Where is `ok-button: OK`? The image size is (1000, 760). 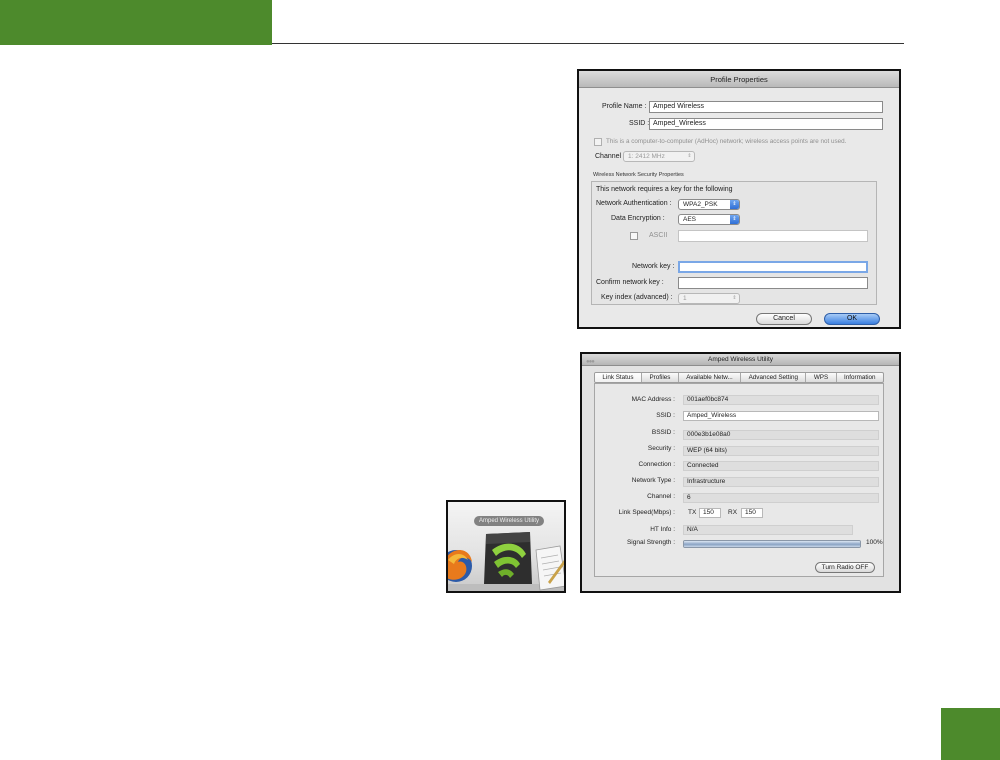
ok-button: OK is located at coordinates (852, 319).